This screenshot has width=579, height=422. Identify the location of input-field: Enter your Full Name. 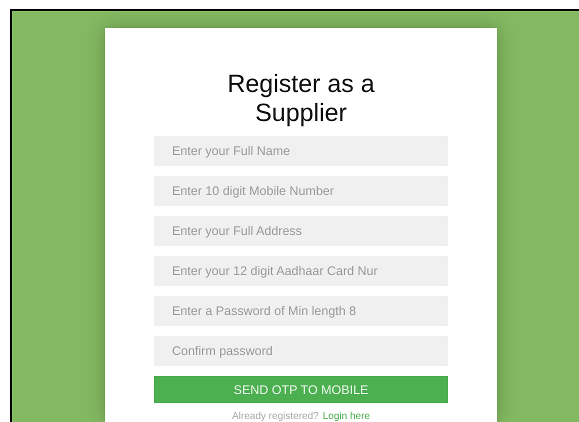
(301, 151).